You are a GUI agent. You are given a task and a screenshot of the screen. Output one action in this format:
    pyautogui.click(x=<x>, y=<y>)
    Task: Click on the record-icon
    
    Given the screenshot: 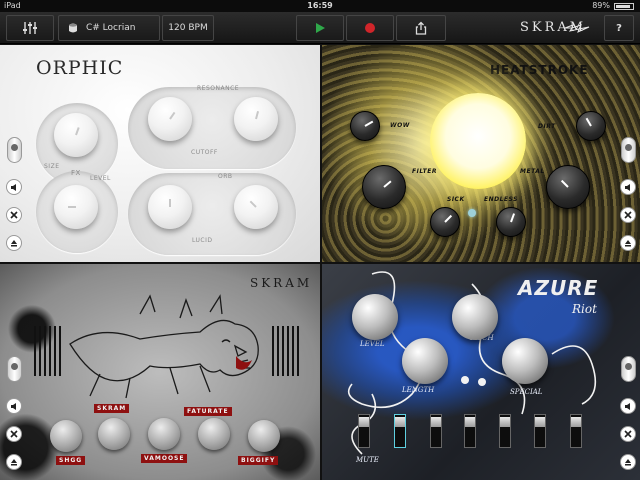 What is the action you would take?
    pyautogui.click(x=370, y=28)
    